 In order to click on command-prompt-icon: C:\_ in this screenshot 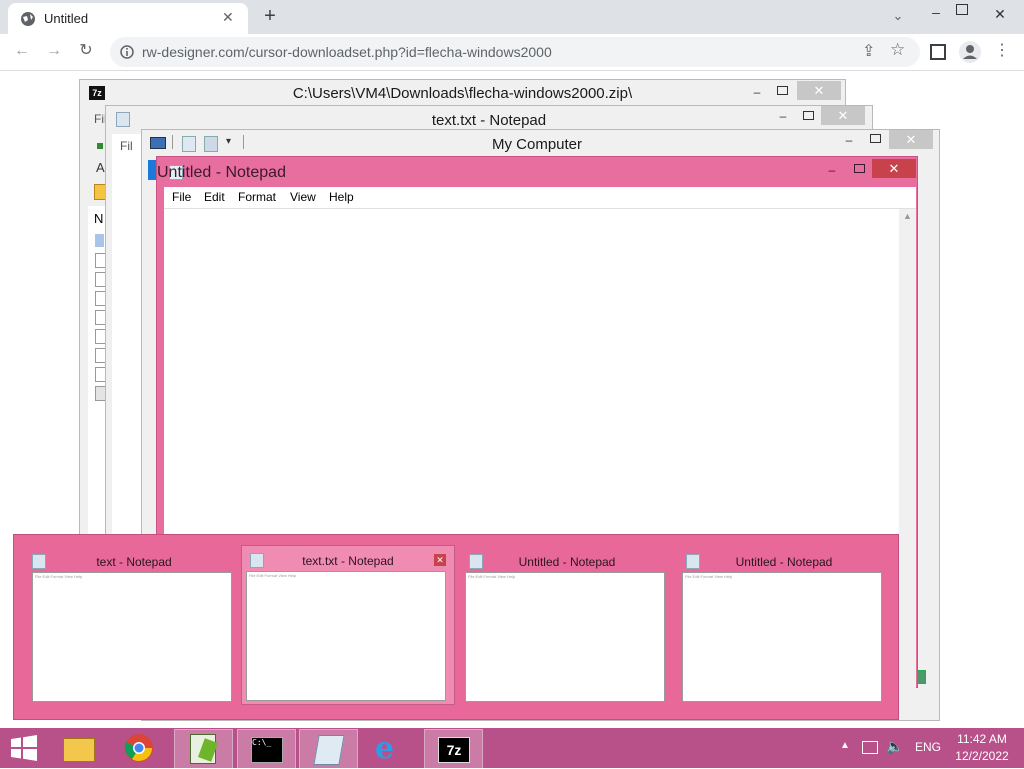, I will do `click(267, 750)`.